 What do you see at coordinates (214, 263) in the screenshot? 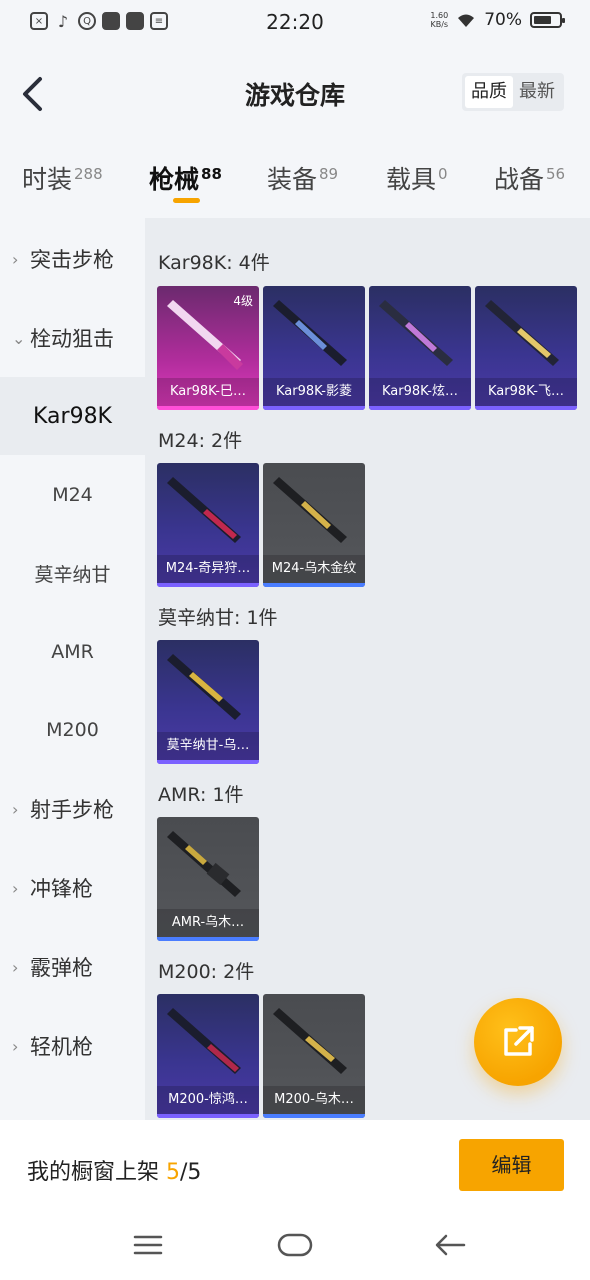
I see `group-title-kar98k: Kar98K: 4件` at bounding box center [214, 263].